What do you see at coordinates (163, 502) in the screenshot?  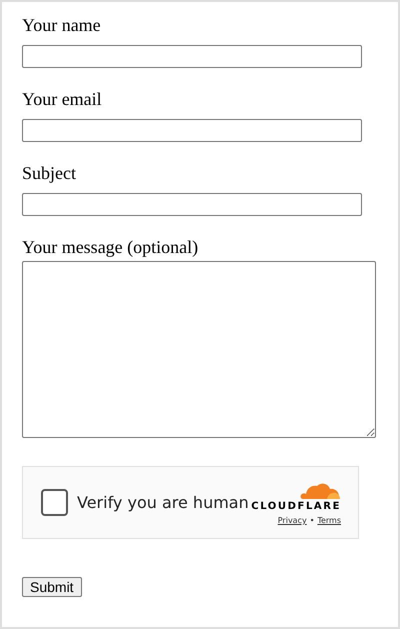 I see `verify-label: Verify you are human` at bounding box center [163, 502].